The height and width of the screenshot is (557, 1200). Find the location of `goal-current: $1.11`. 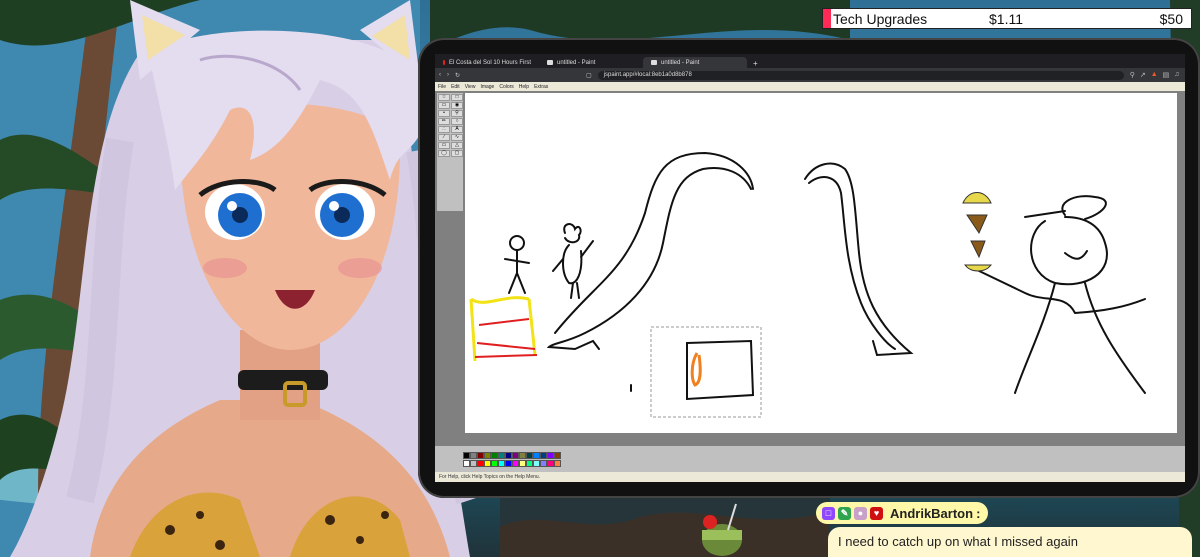

goal-current: $1.11 is located at coordinates (1006, 18).